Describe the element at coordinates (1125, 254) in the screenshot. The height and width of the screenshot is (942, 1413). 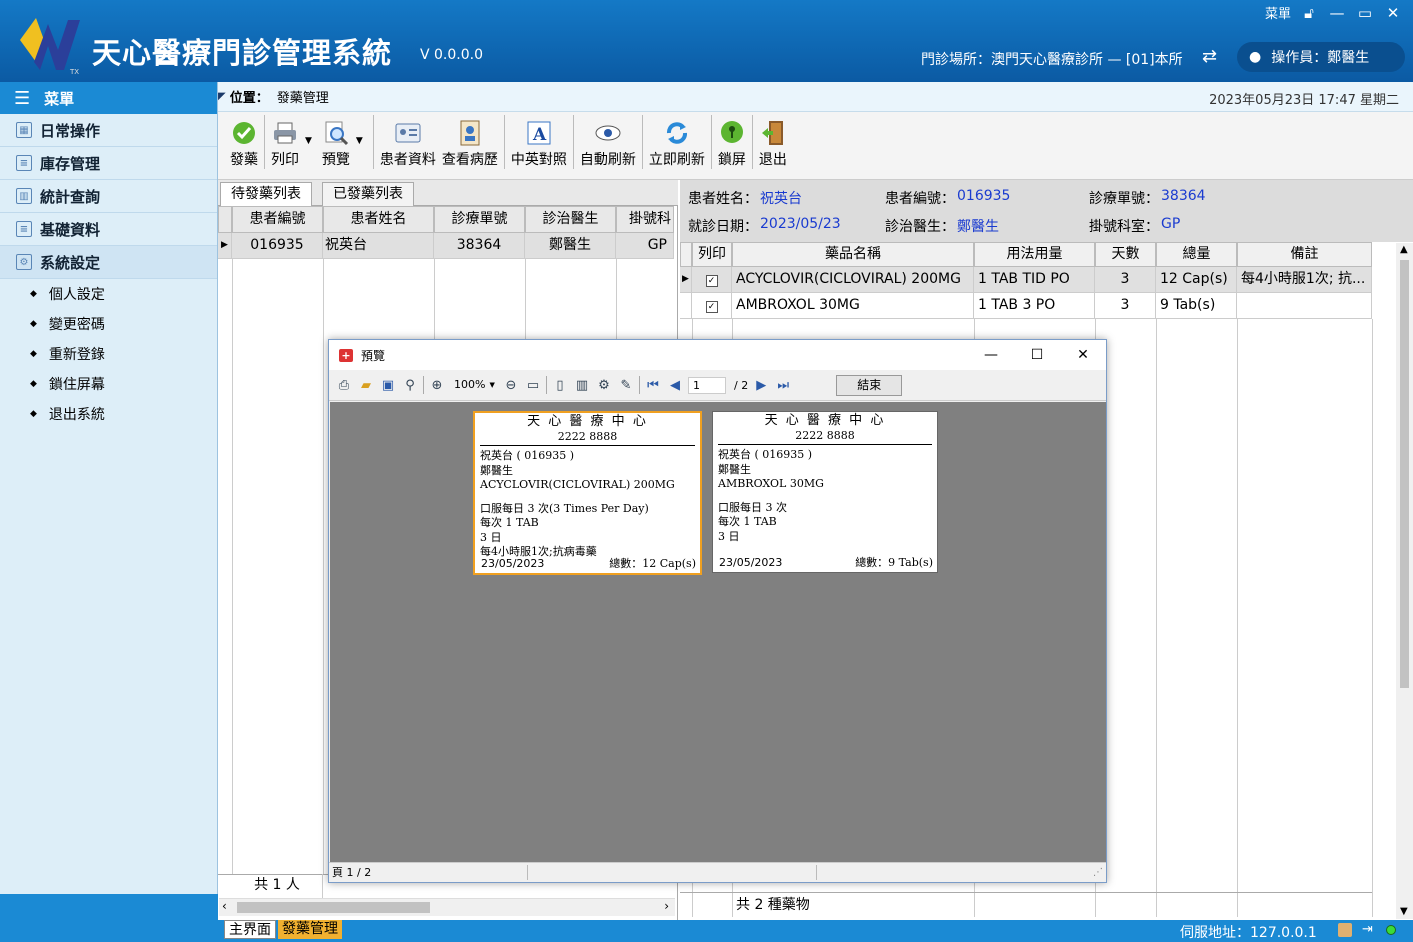
I see `column-header: 天數` at that location.